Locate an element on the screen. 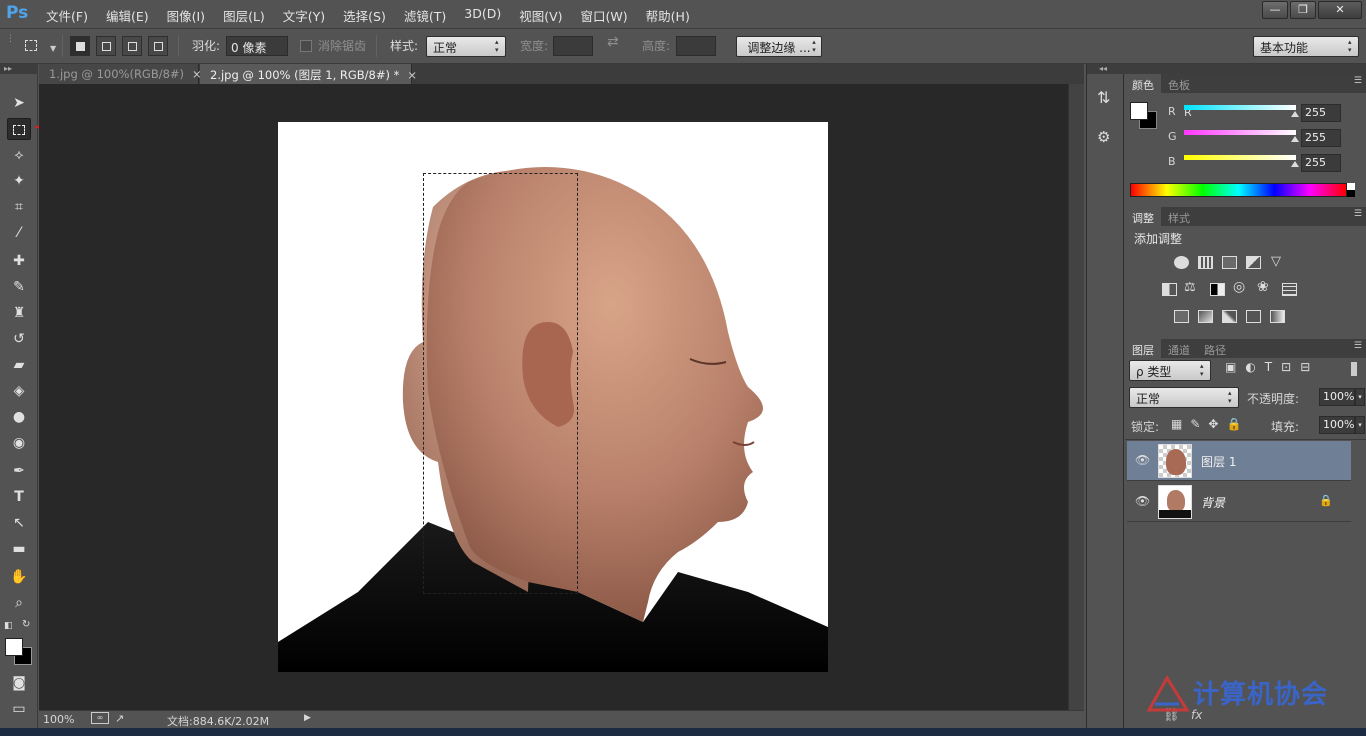 The height and width of the screenshot is (736, 1366). menu-3d: 3D(D) is located at coordinates (486, 15).